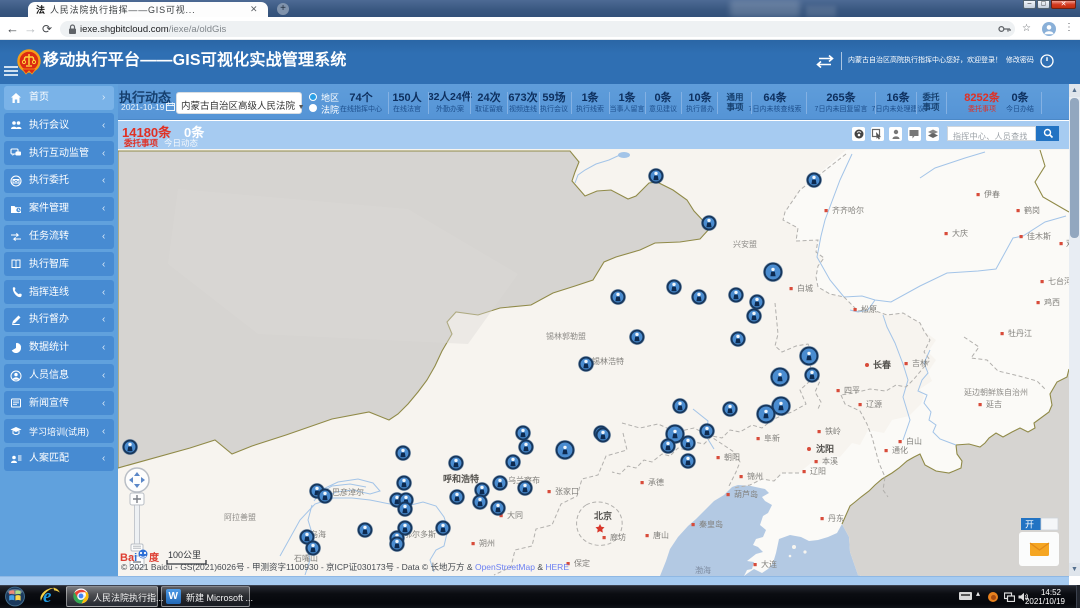 The image size is (1080, 608). What do you see at coordinates (1029, 525) in the screenshot?
I see `svg-text: 开` at bounding box center [1029, 525].